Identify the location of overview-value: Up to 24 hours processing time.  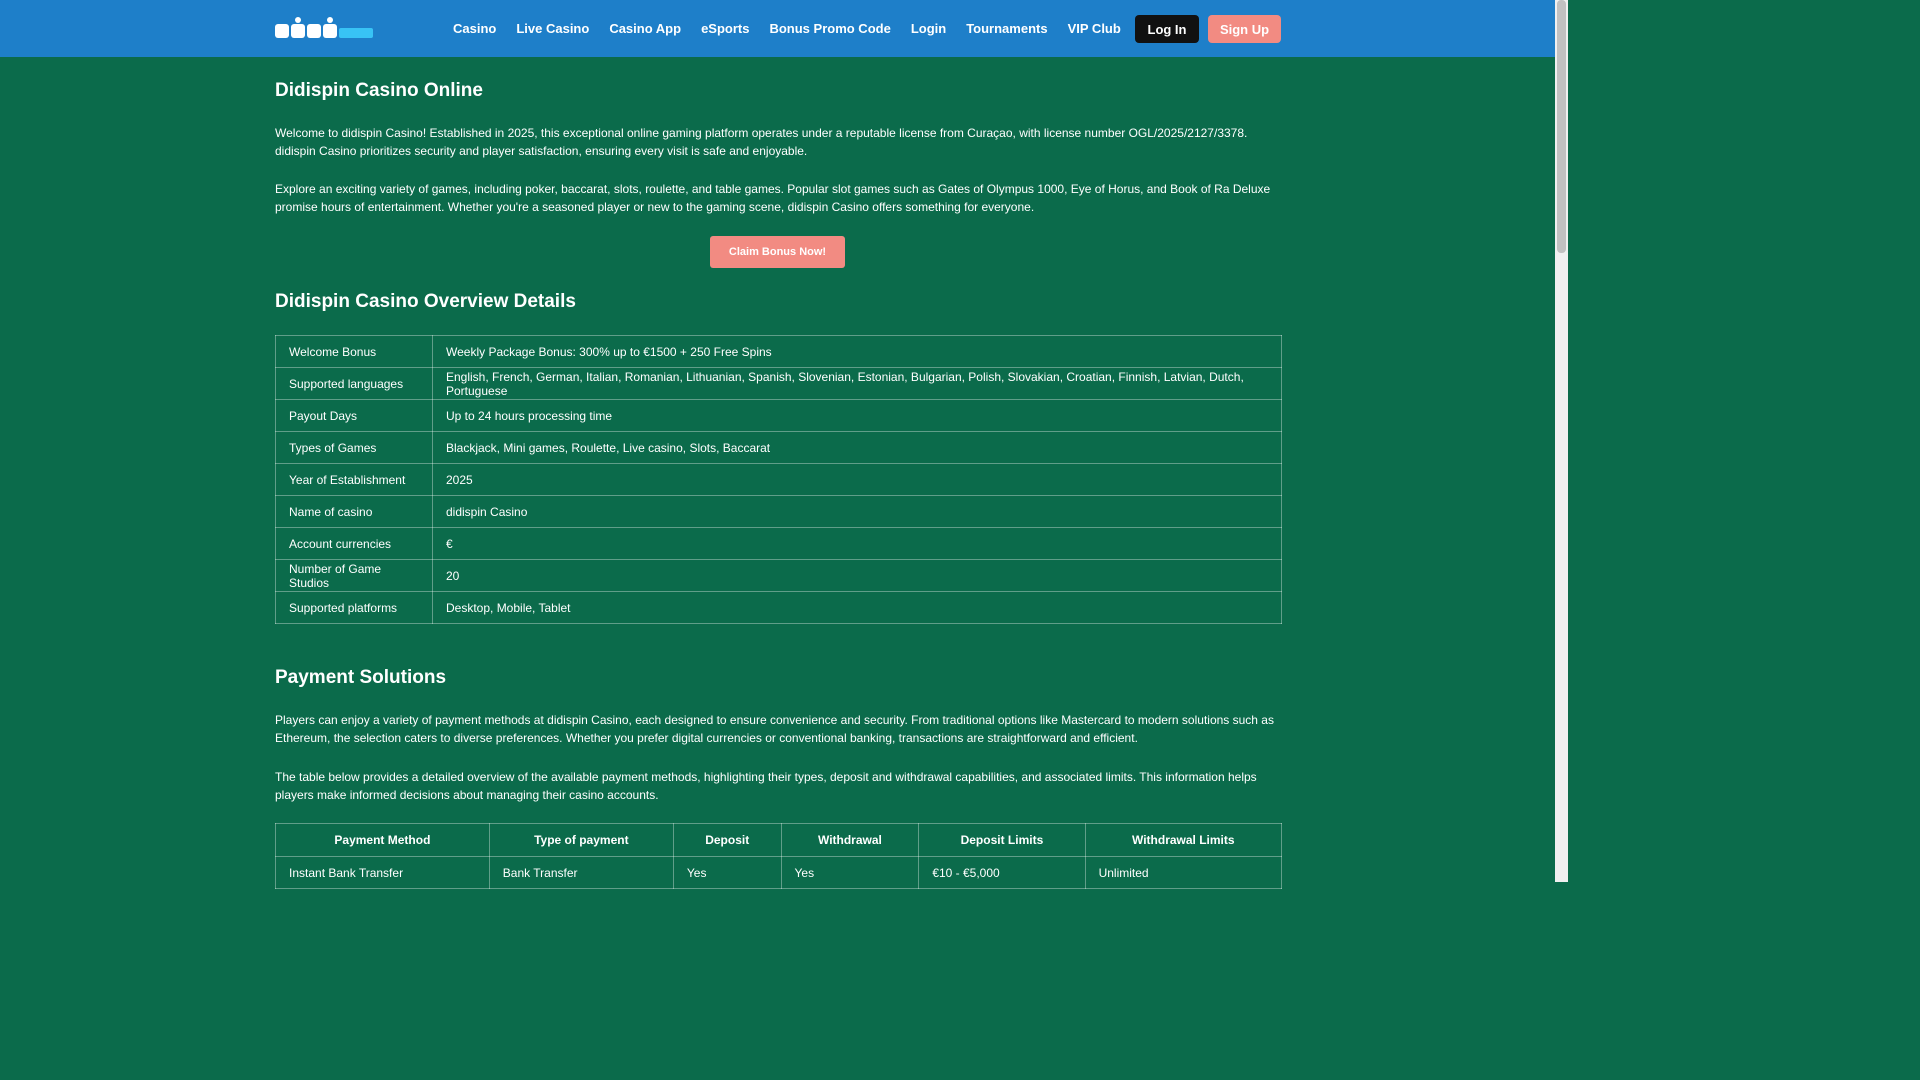
(857, 415).